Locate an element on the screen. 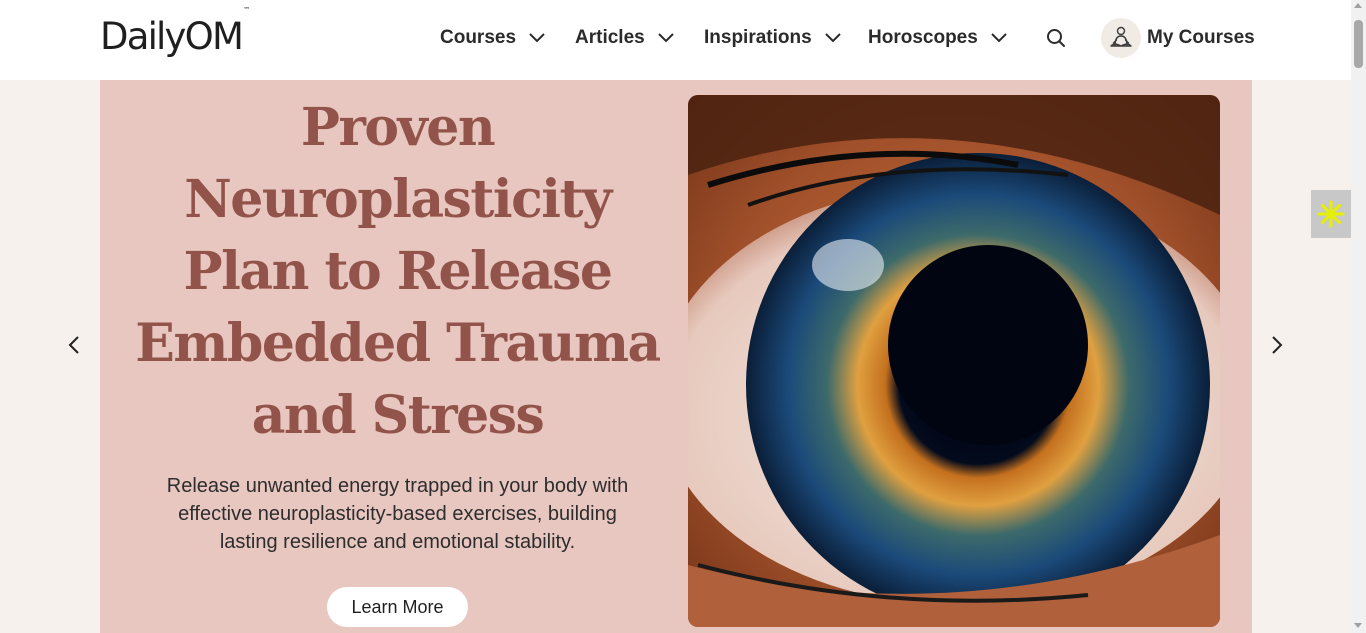  scroll-down-arrow is located at coordinates (1358, 625).